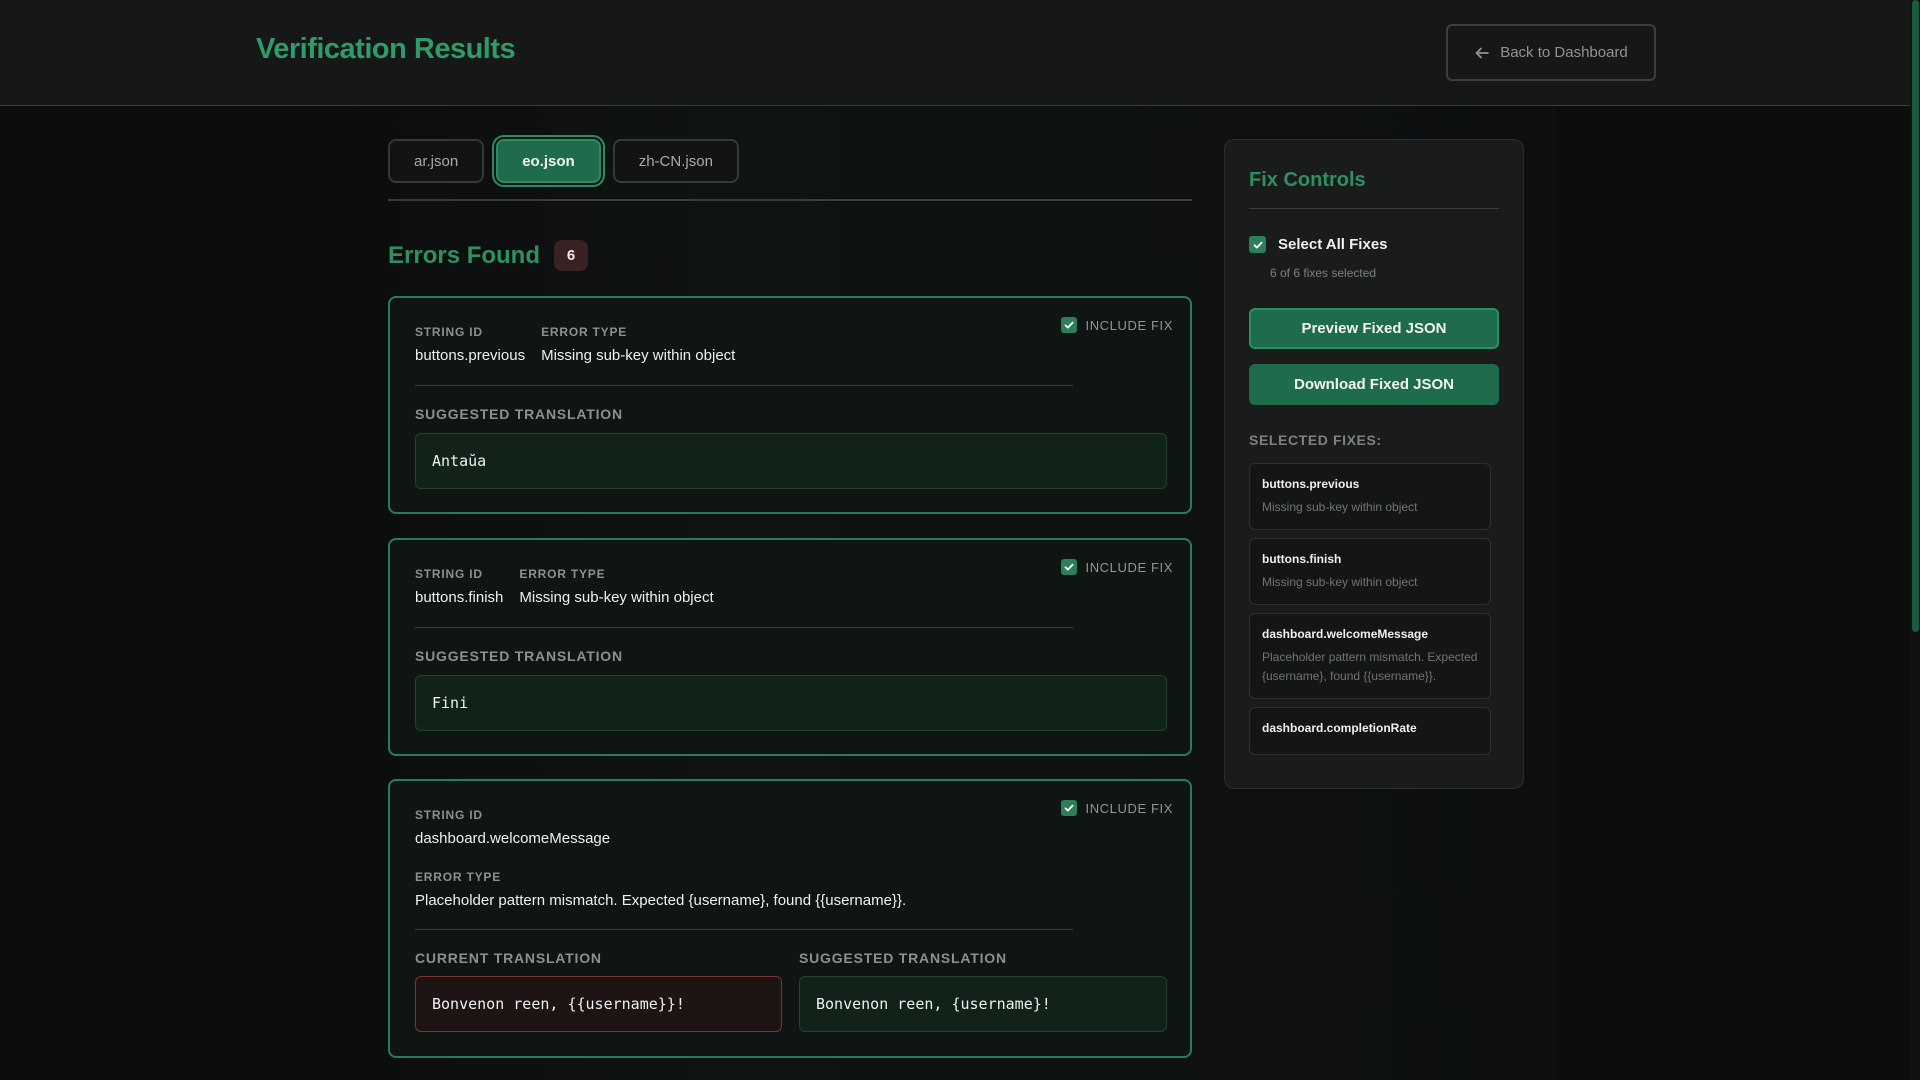  Describe the element at coordinates (790, 200) in the screenshot. I see `tabs-divider` at that location.